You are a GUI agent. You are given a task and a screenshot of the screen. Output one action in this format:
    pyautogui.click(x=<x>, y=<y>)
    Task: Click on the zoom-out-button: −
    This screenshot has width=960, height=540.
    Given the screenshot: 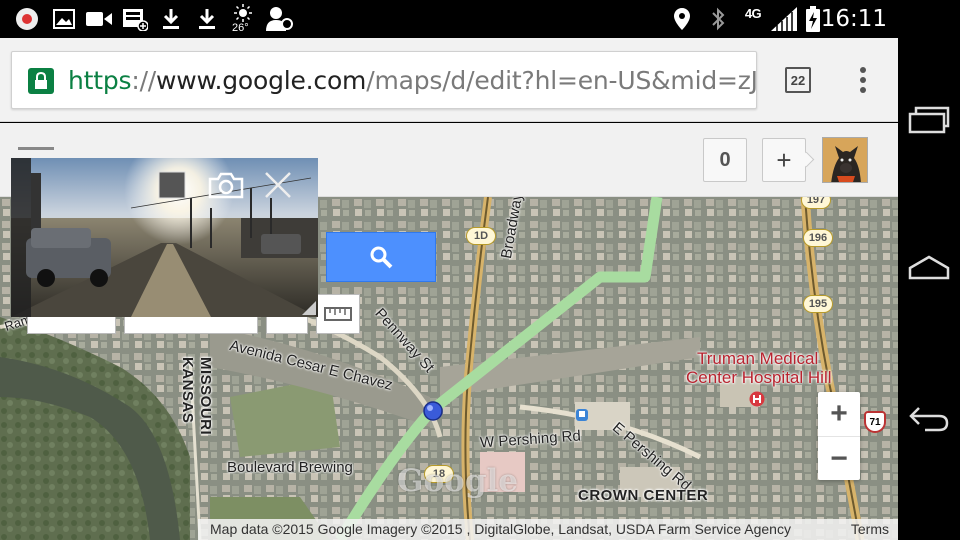 What is the action you would take?
    pyautogui.click(x=839, y=458)
    